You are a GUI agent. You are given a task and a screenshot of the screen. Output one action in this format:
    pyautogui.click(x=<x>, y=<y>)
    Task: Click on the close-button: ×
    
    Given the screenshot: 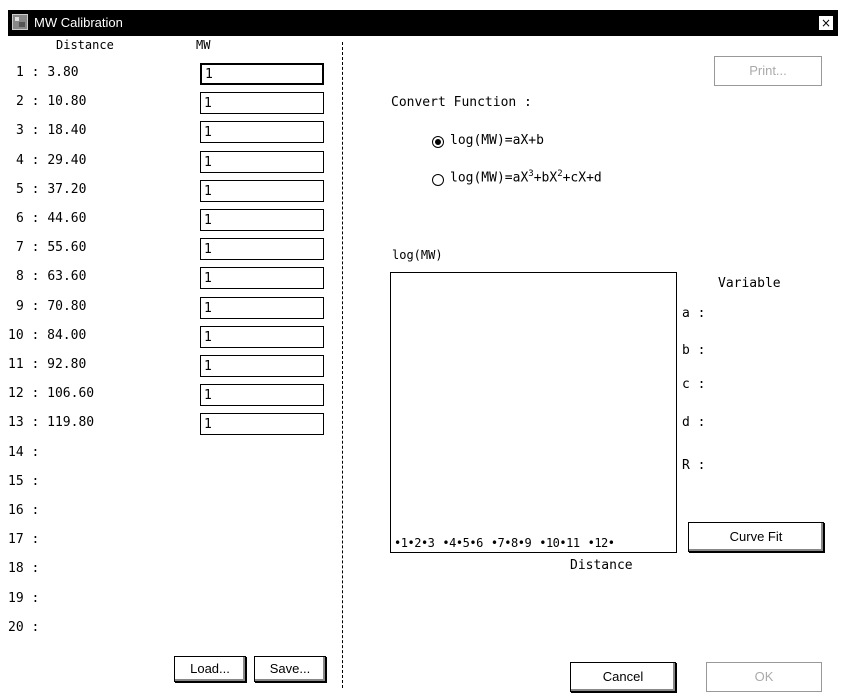 What is the action you would take?
    pyautogui.click(x=826, y=23)
    